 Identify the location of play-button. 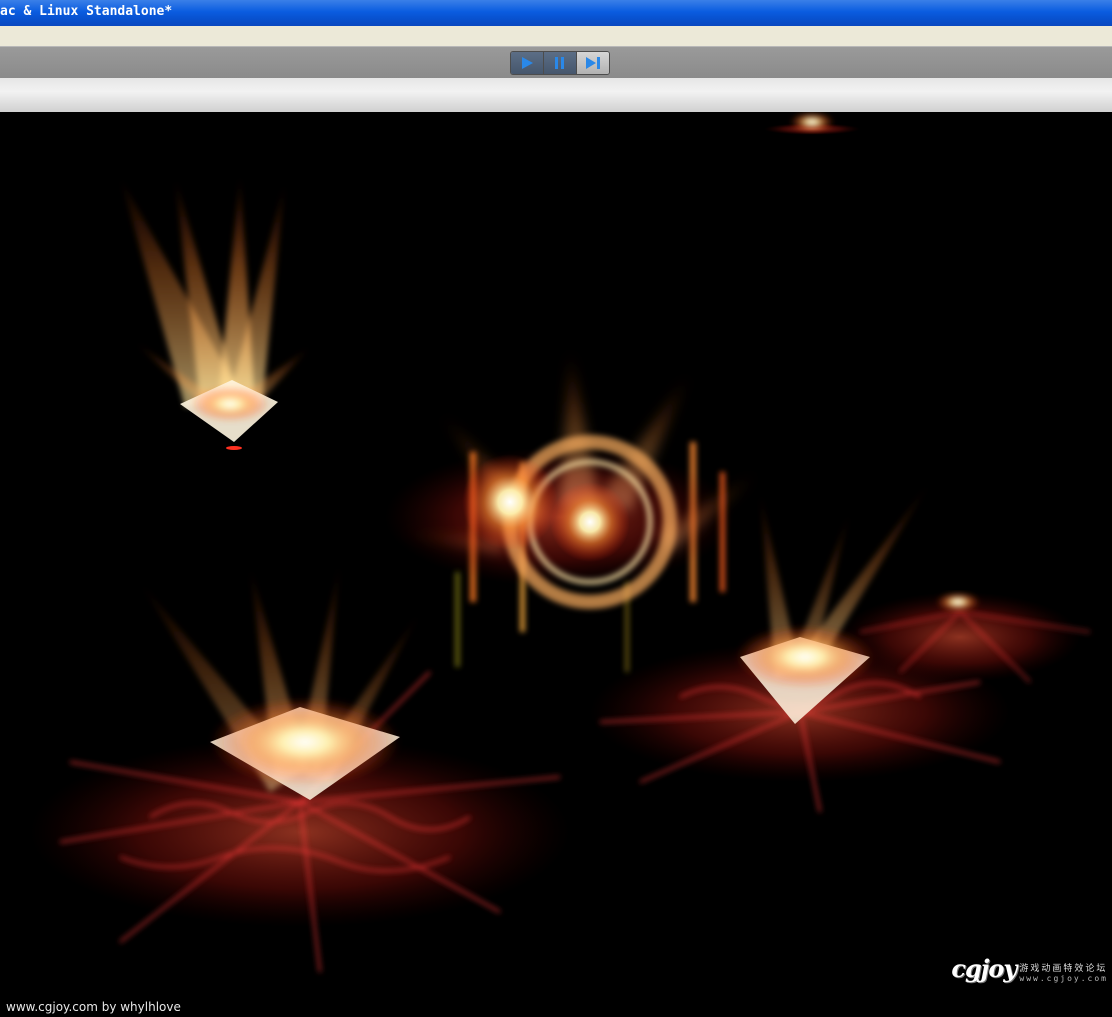
(527, 63).